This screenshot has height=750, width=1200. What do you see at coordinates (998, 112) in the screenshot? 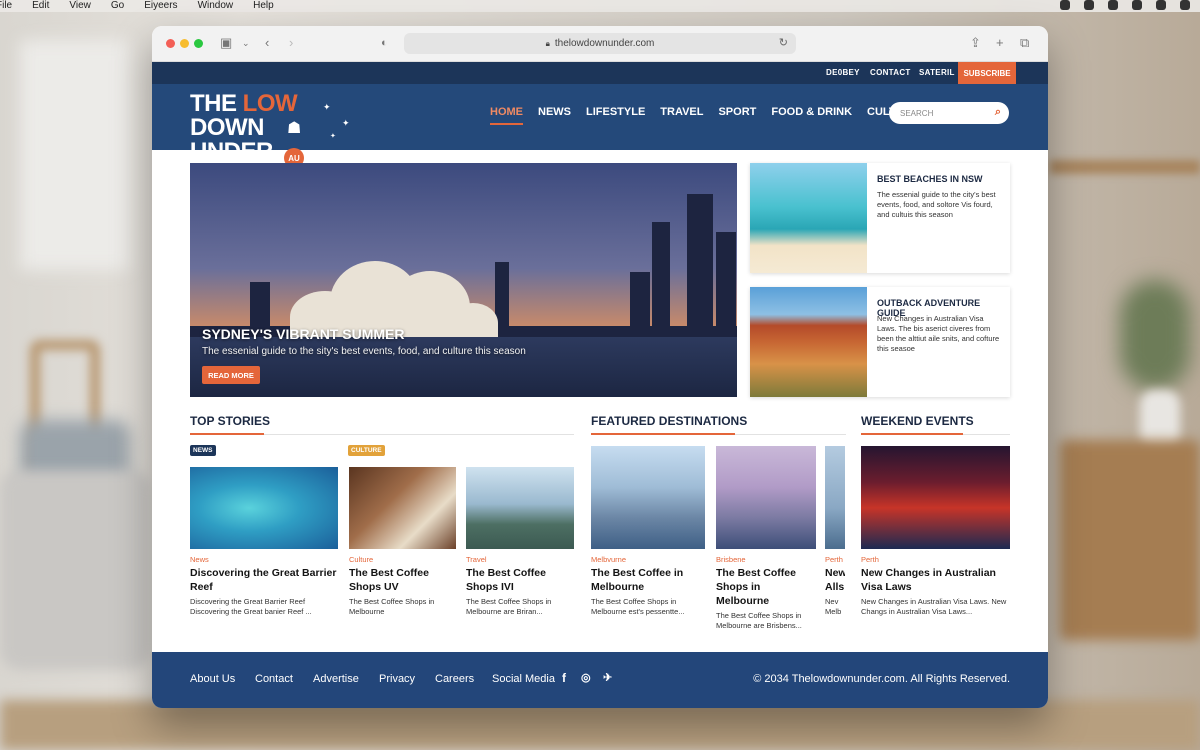
I see `search-icon: ⌕` at bounding box center [998, 112].